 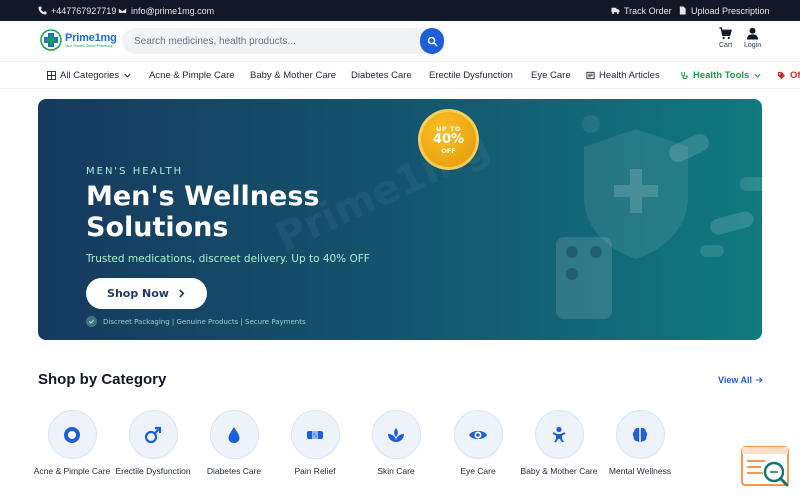 I want to click on bandage-icon, so click(x=315, y=434).